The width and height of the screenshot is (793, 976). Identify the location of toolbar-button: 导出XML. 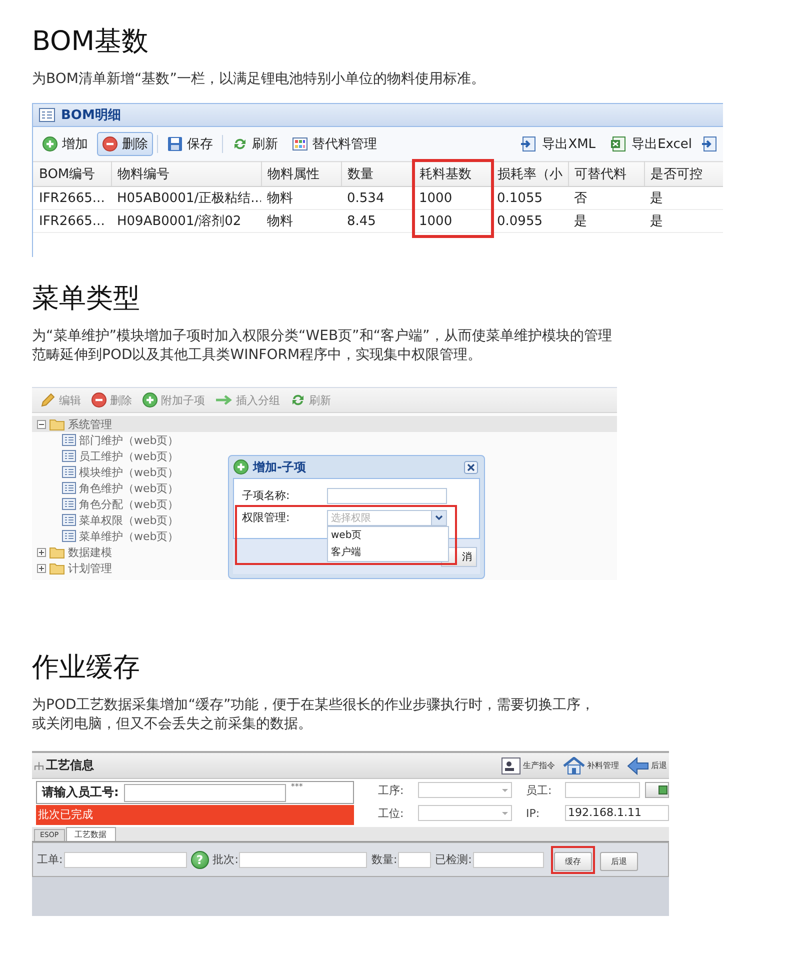
(558, 144).